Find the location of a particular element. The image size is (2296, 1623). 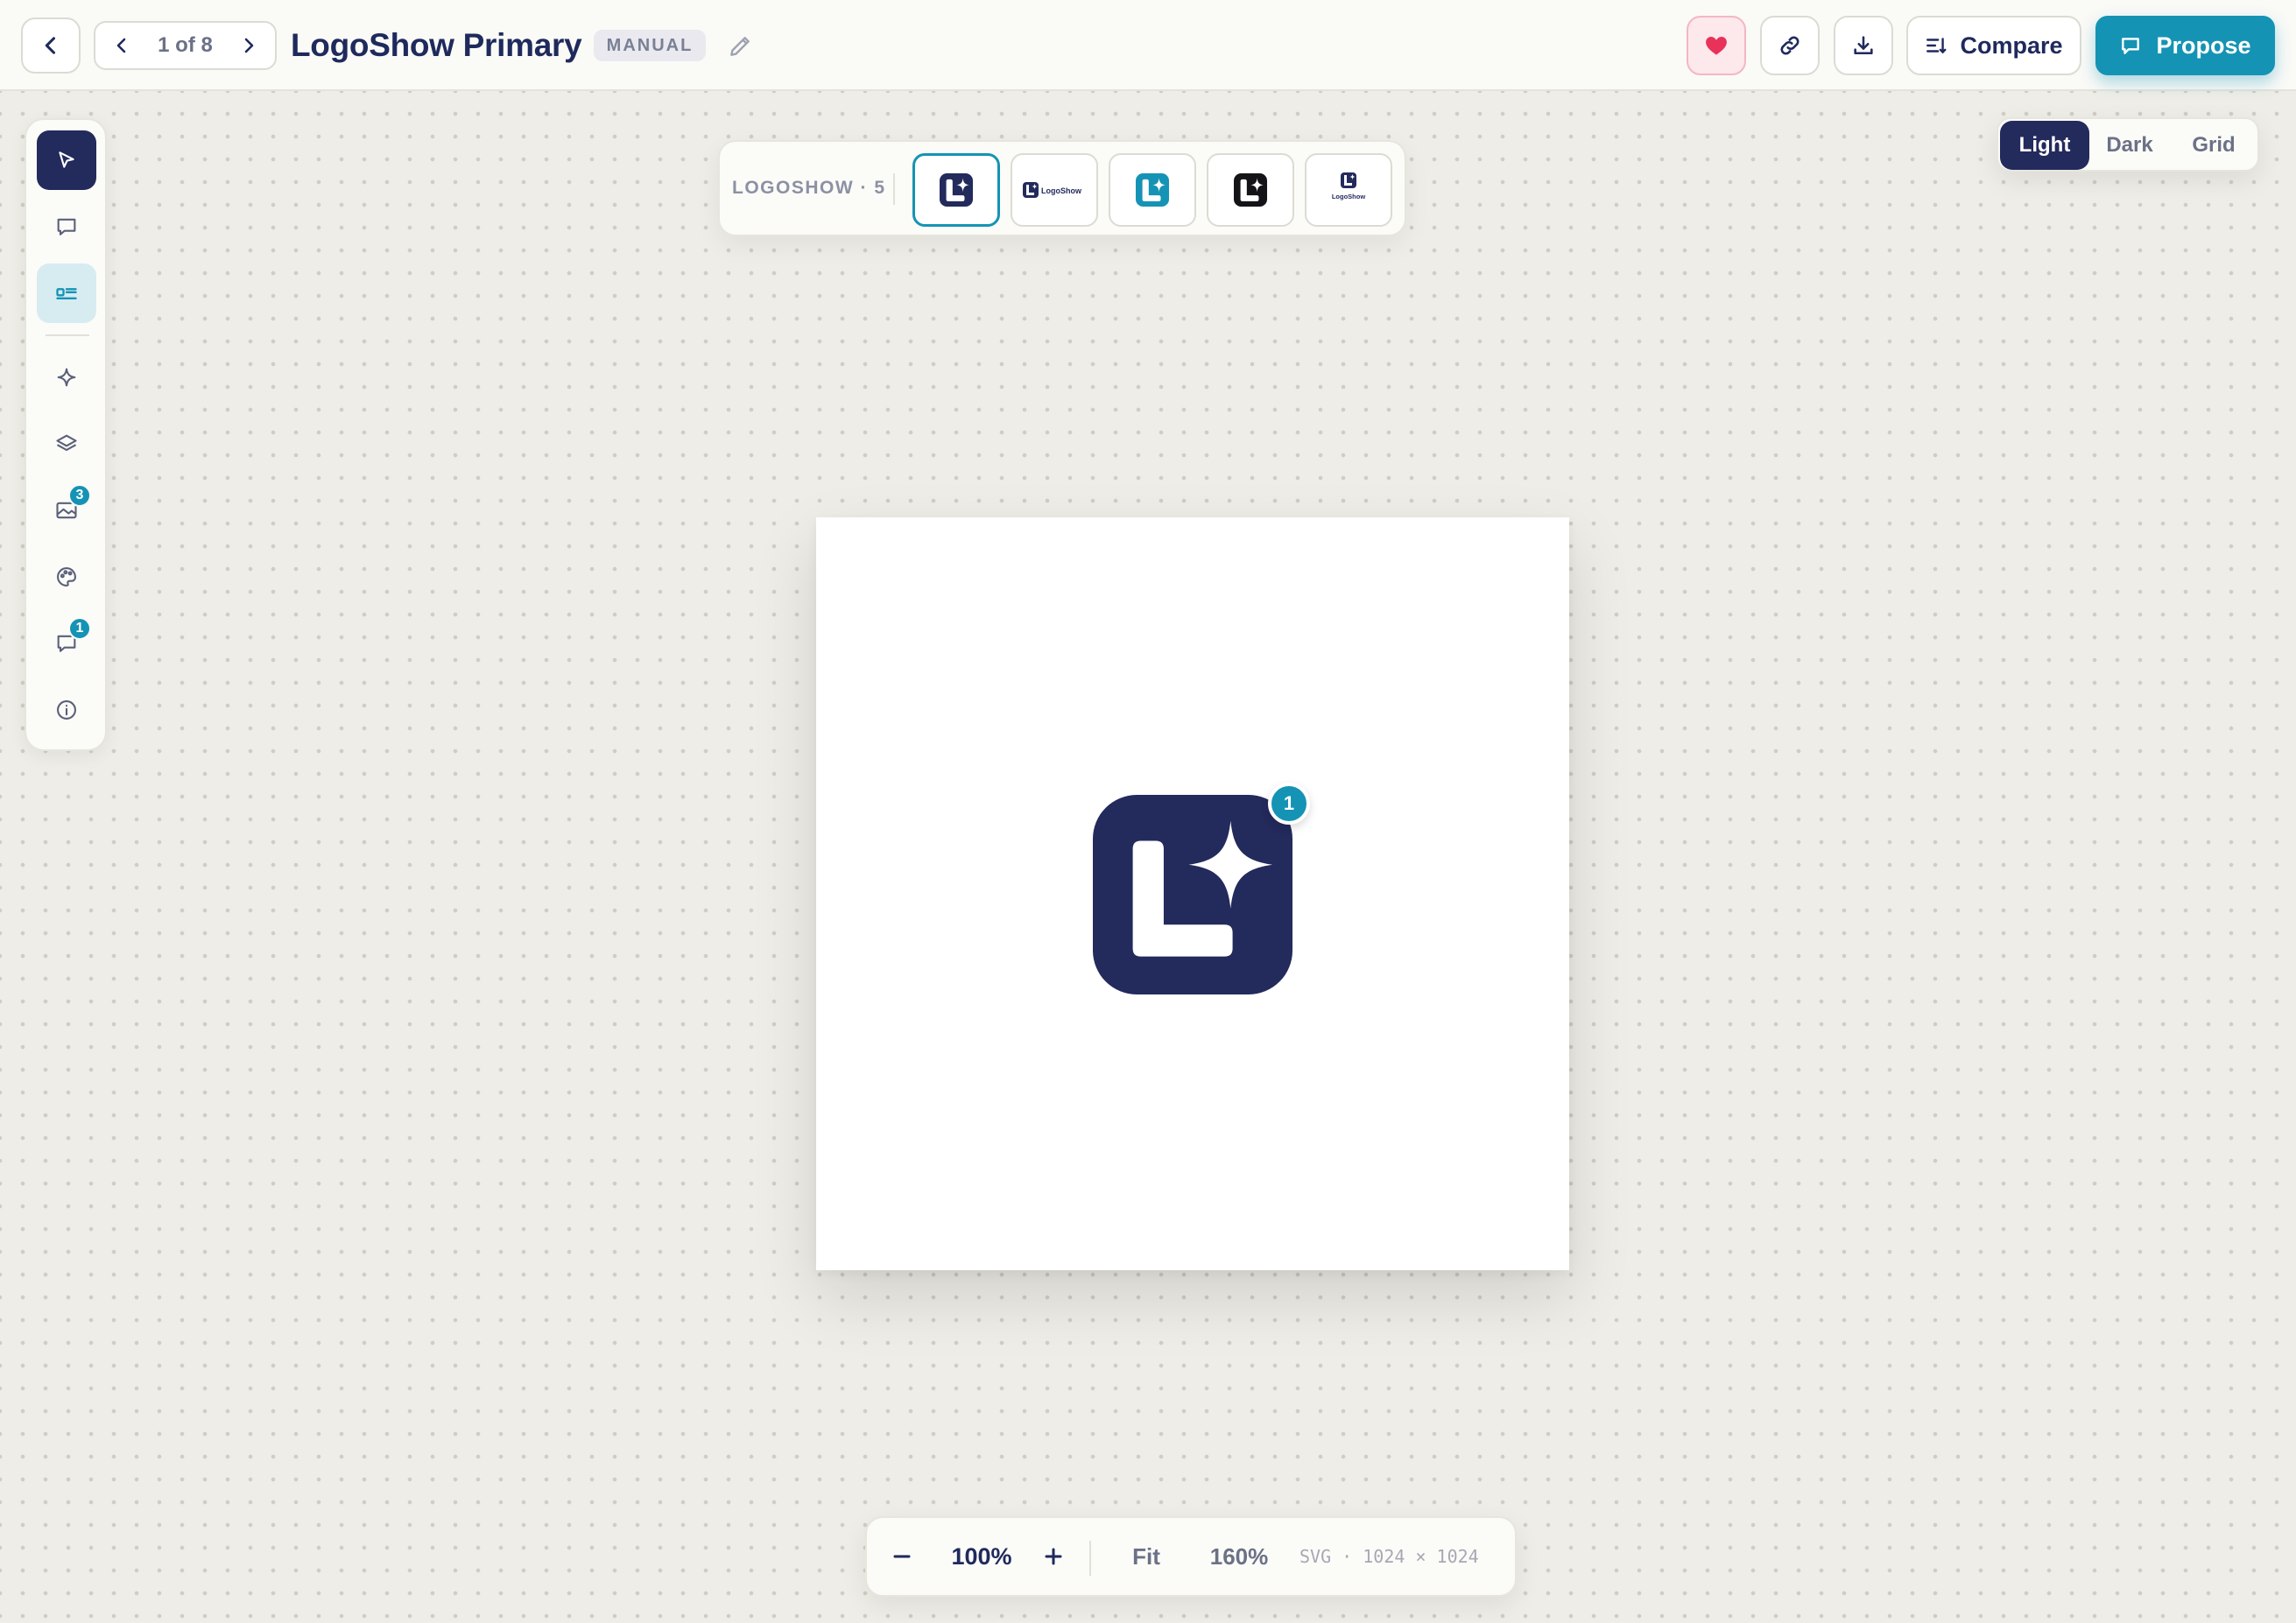

logo-mark-icon is located at coordinates (956, 190).